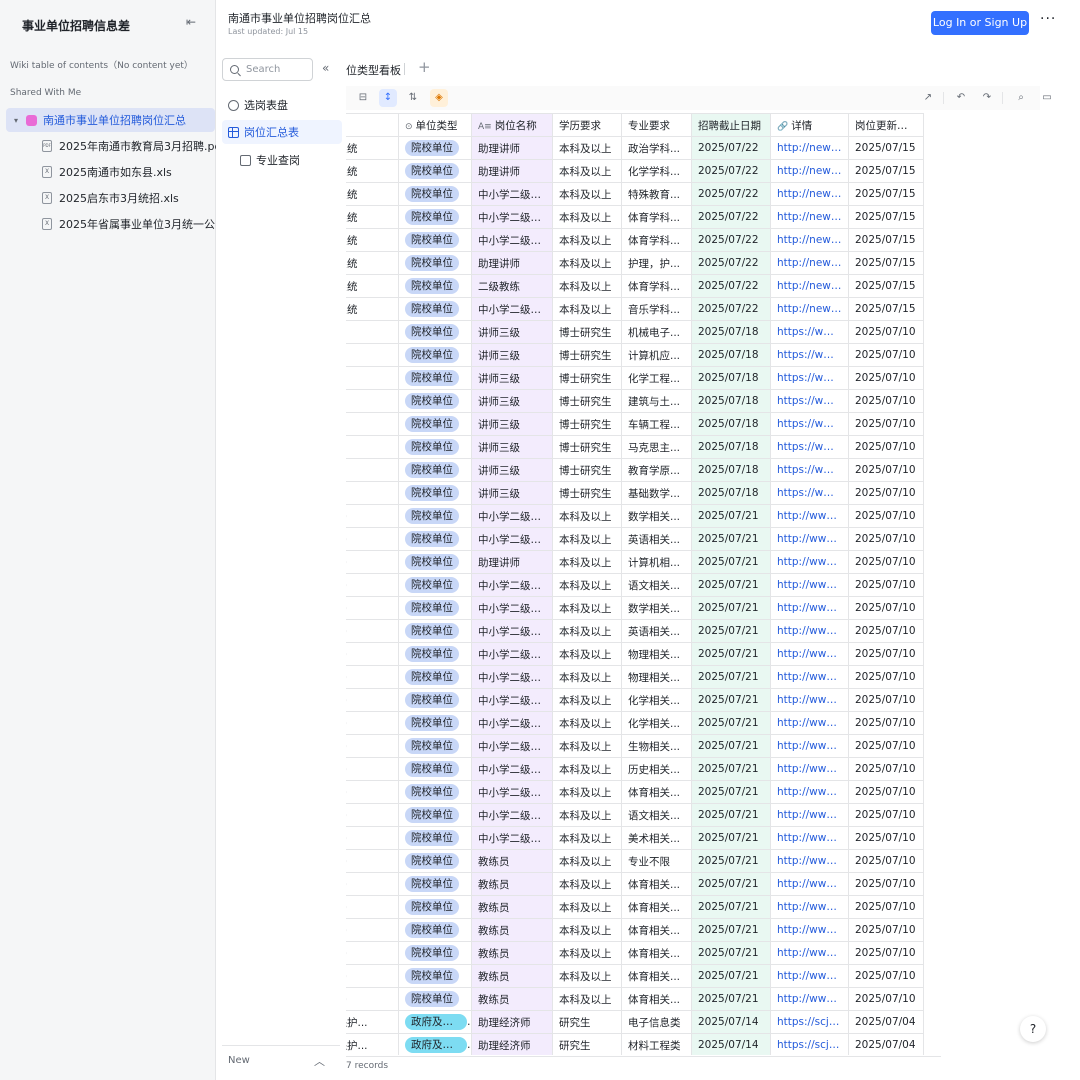 The image size is (1080, 1080). I want to click on cell-unit: 2, so click(372, 378).